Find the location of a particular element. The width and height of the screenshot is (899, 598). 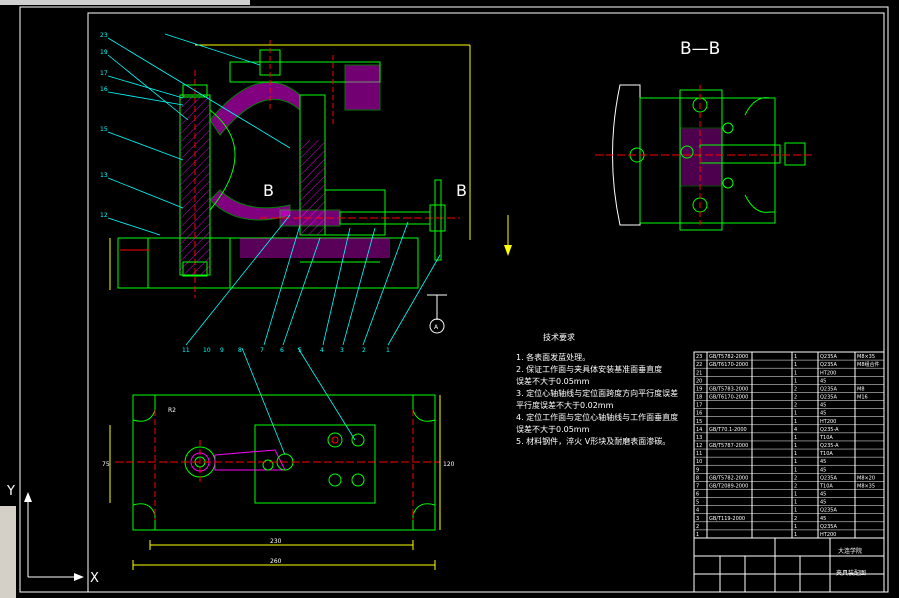

tech-req-item: 2. 保证工作面与夹具体安装基准面垂直度 is located at coordinates (589, 369).